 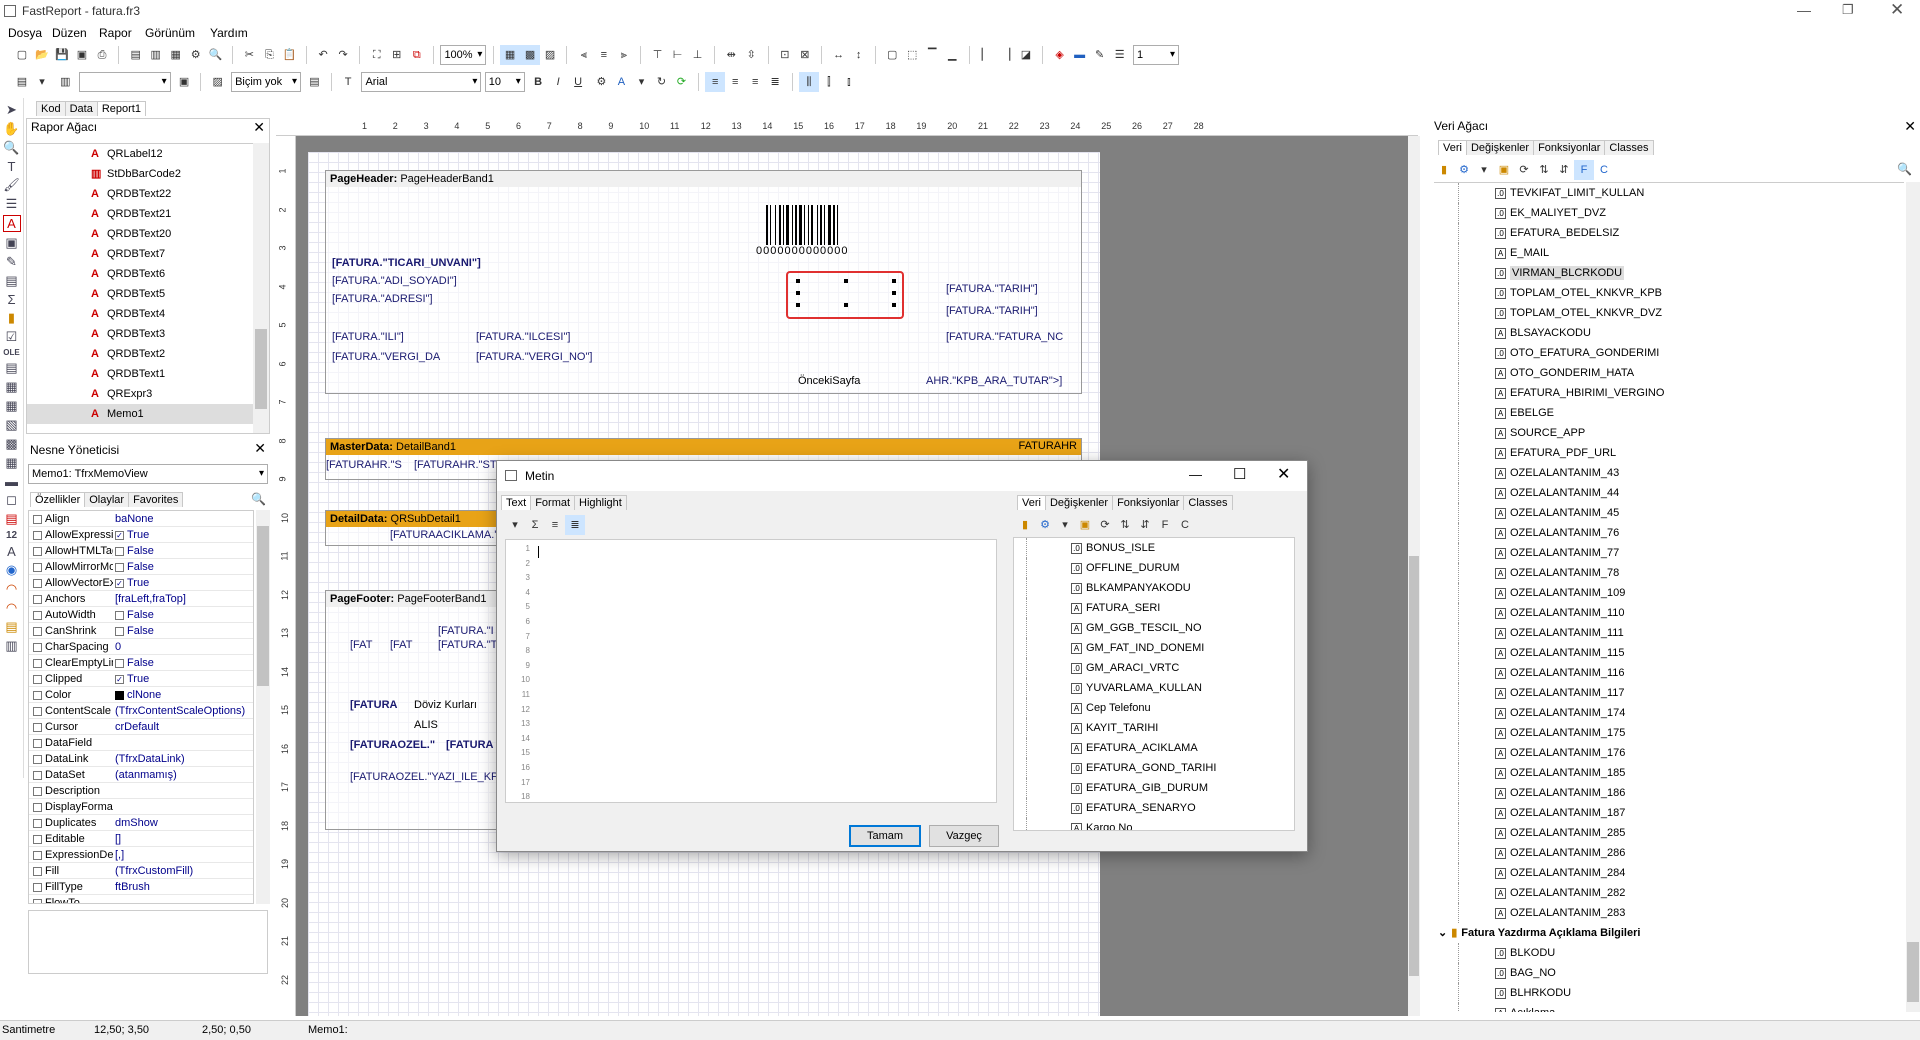 I want to click on field-item: A OZELALANTANIM_284, so click(x=1681, y=873).